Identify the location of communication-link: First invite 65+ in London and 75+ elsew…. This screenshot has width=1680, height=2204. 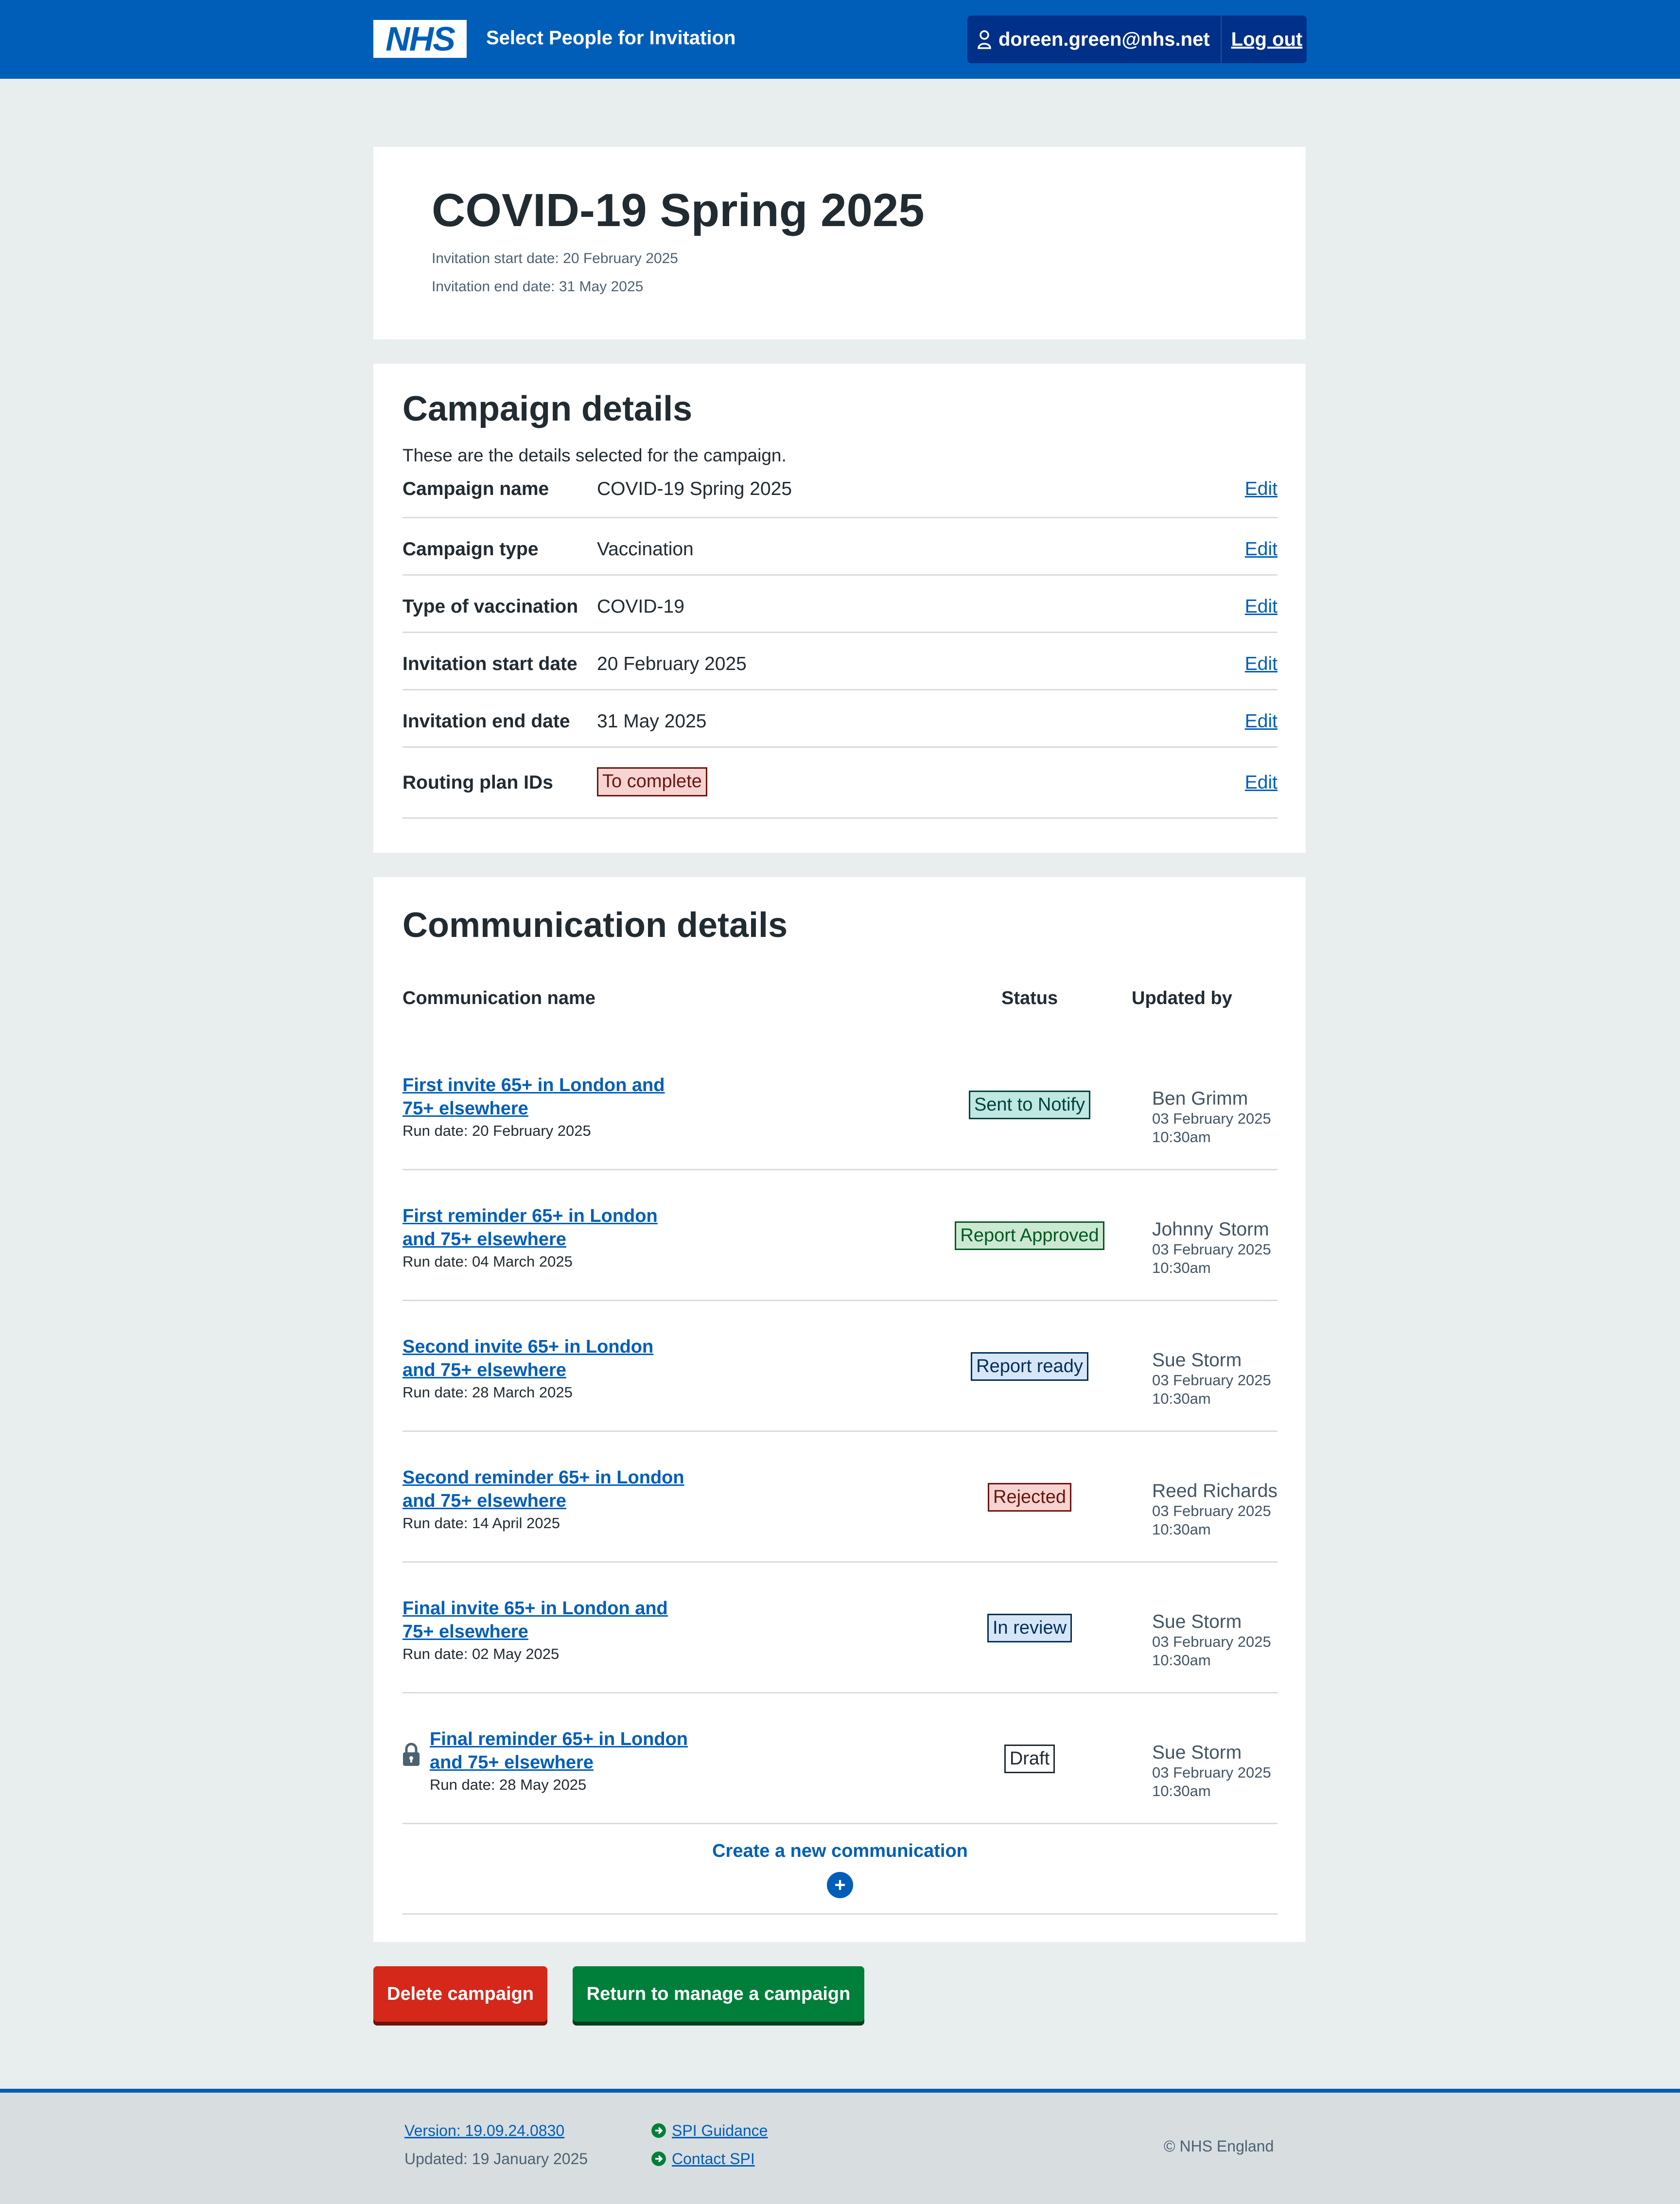
(545, 1097).